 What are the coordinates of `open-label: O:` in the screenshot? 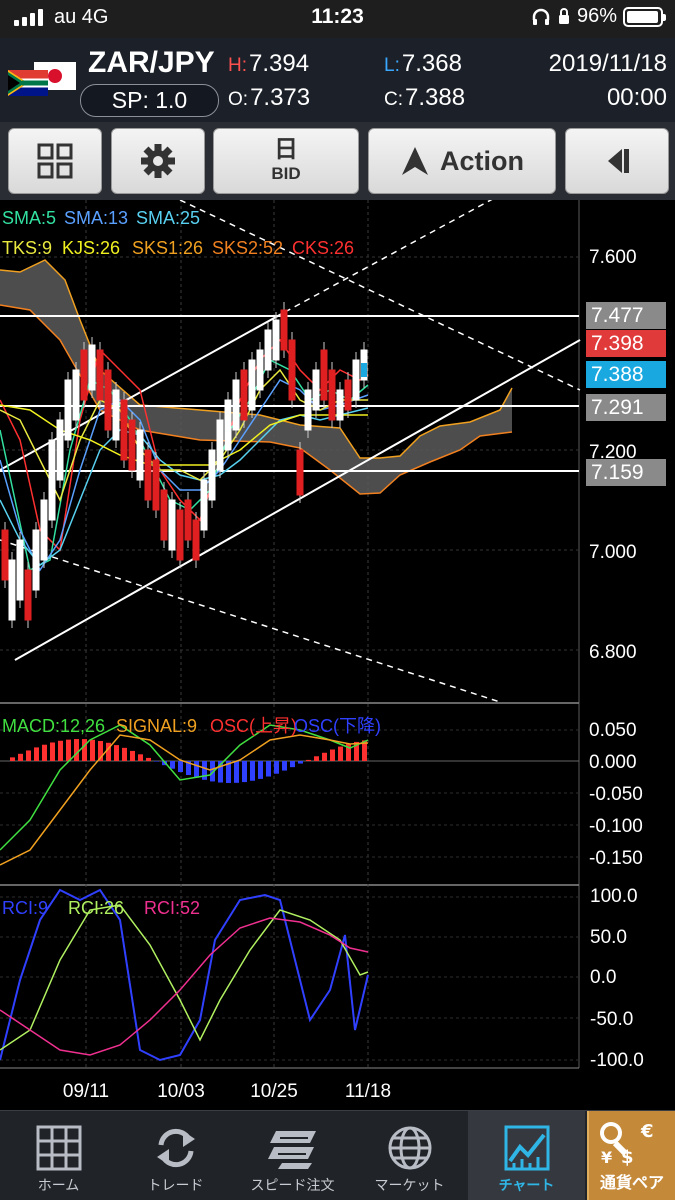 It's located at (238, 99).